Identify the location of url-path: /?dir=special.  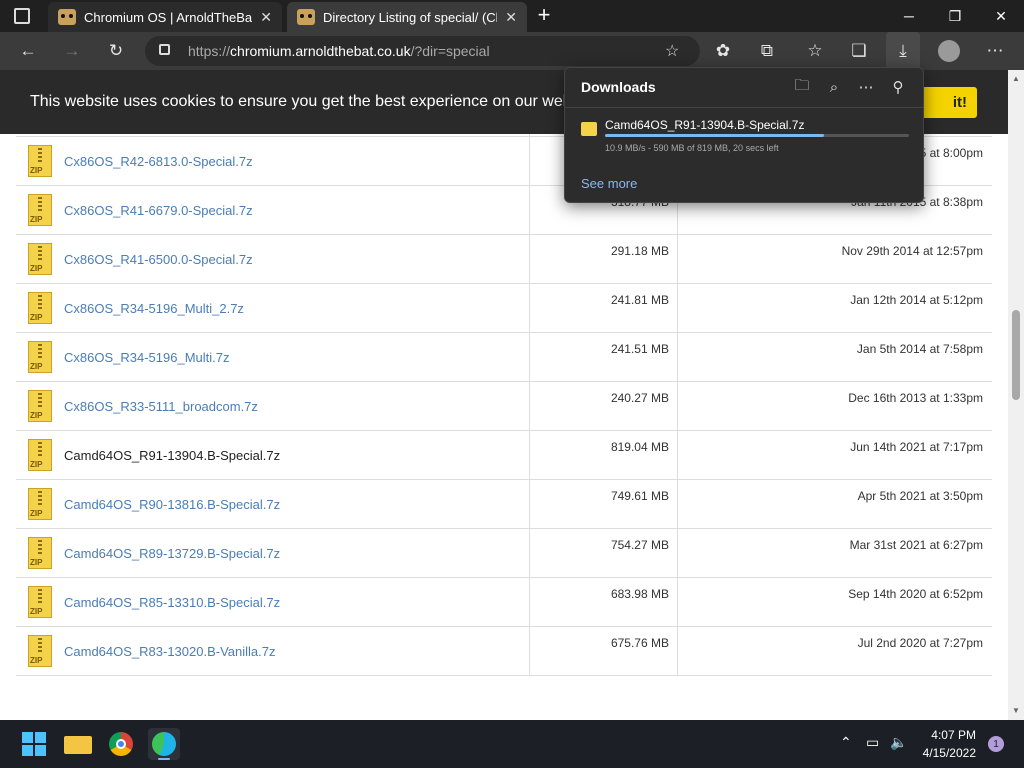
(450, 51).